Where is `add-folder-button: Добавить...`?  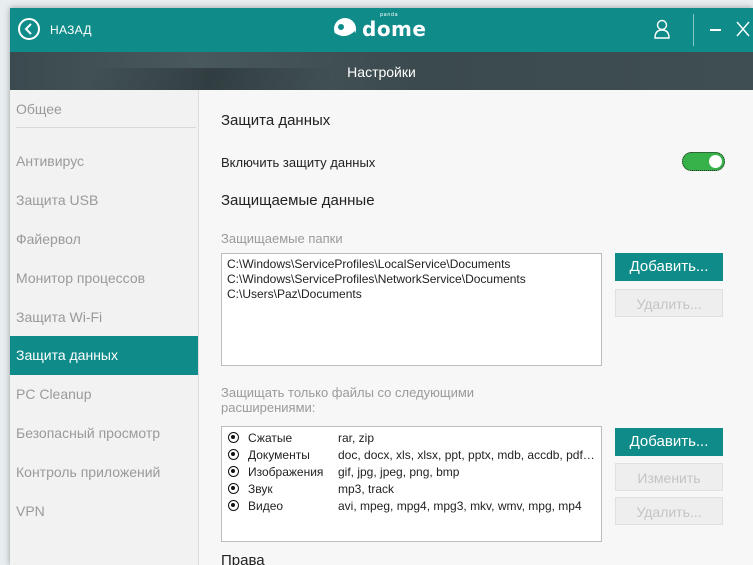
add-folder-button: Добавить... is located at coordinates (669, 267).